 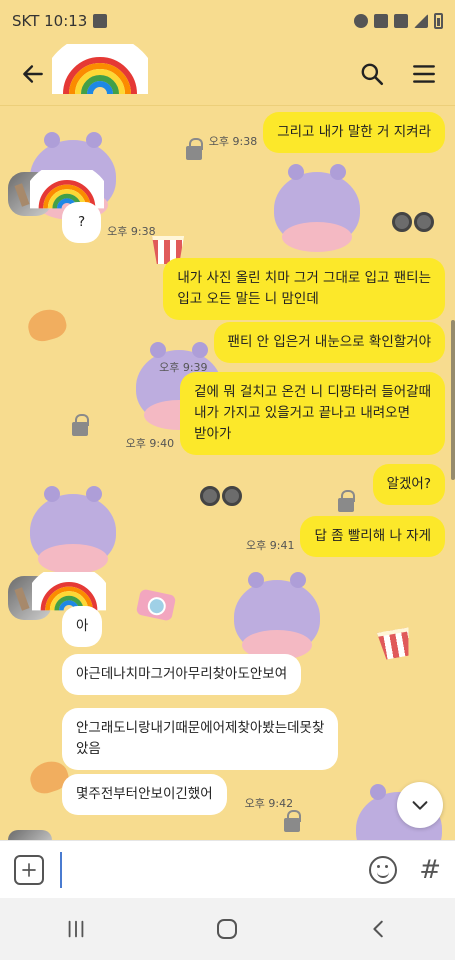 I want to click on scroll-to-bottom-button, so click(x=420, y=805).